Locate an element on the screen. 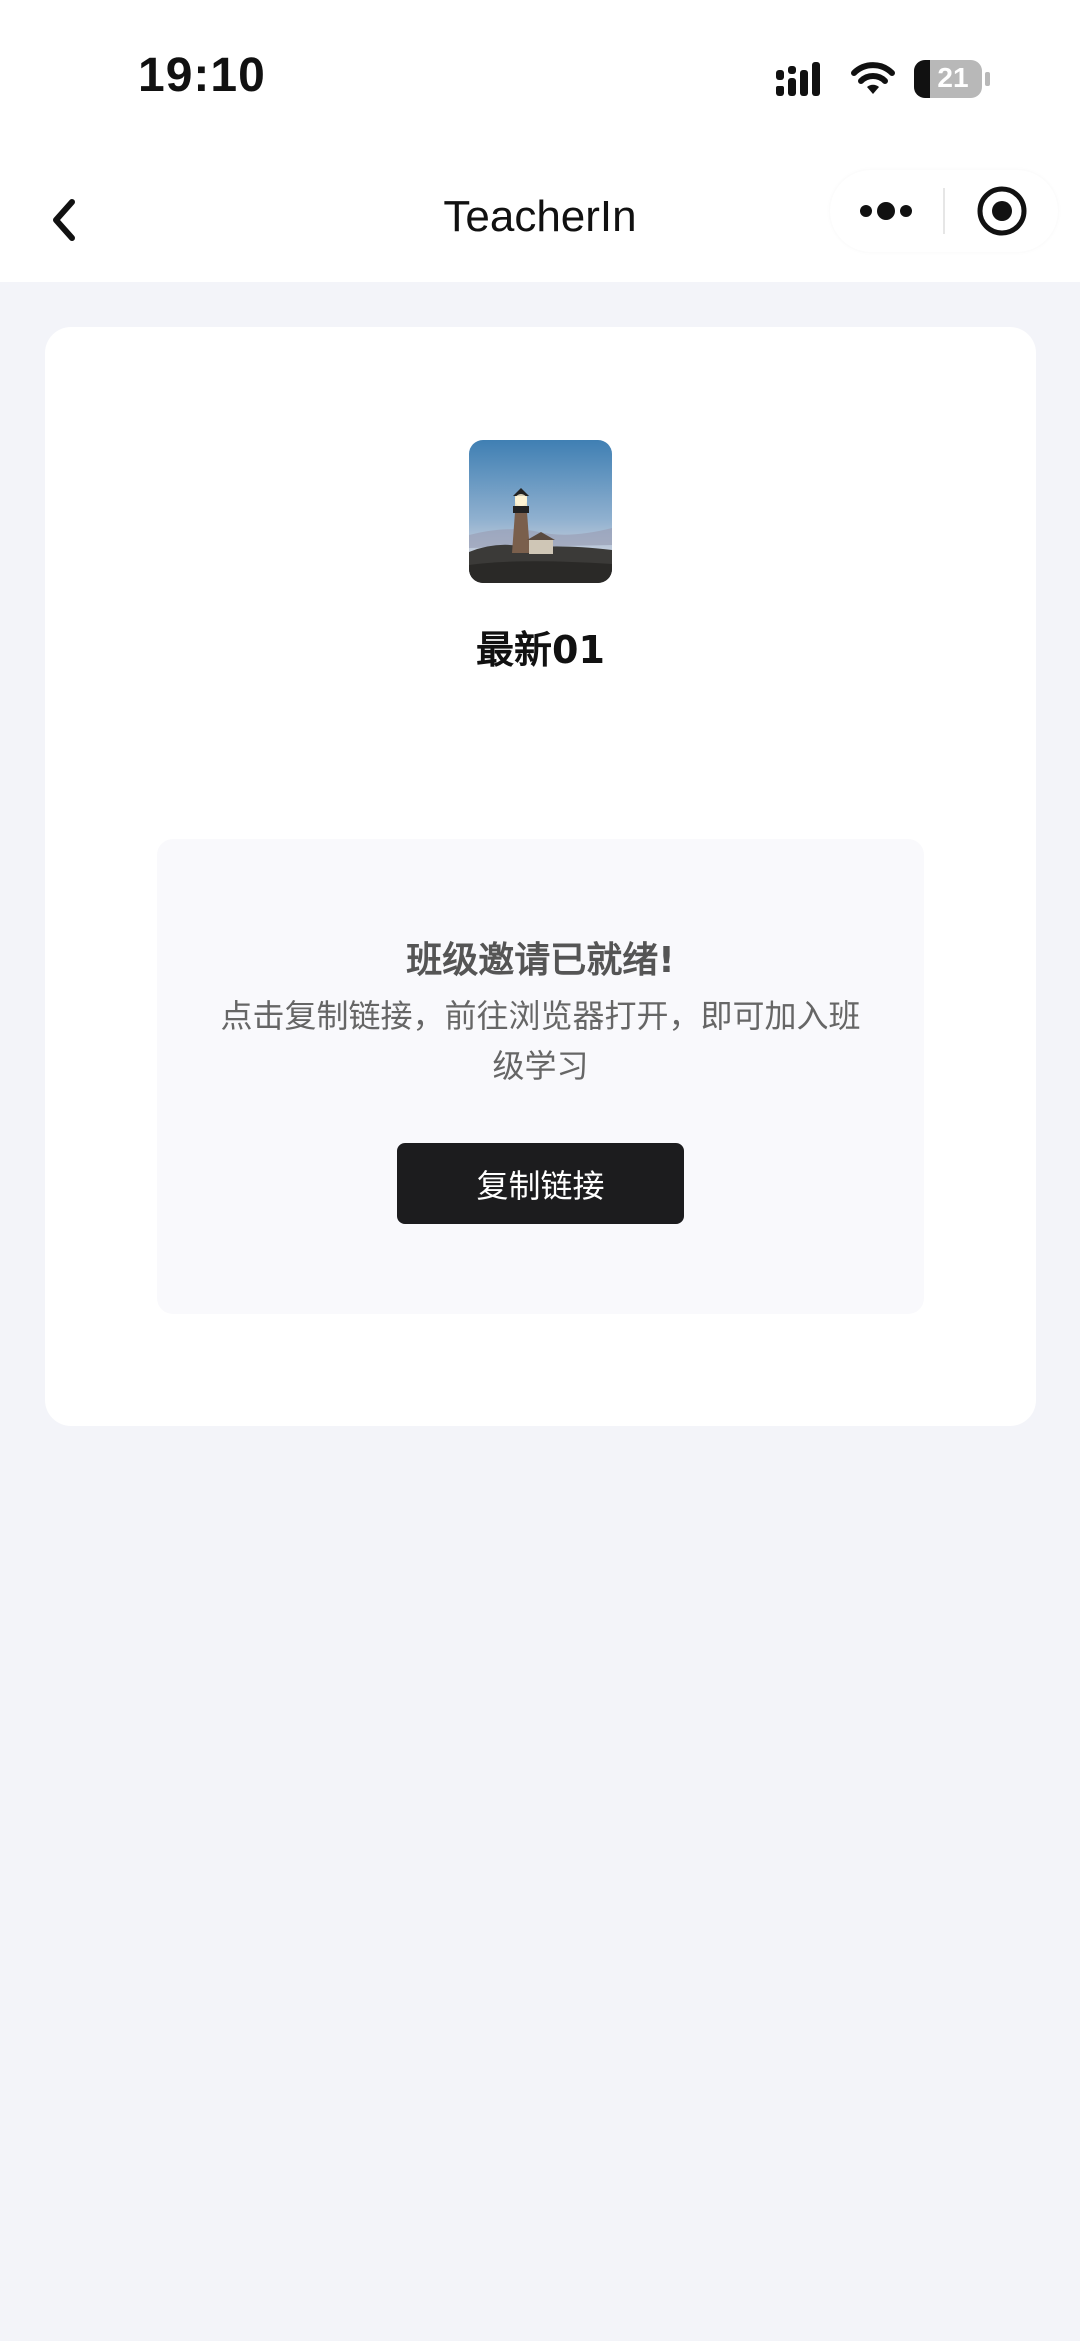 Image resolution: width=1080 pixels, height=2341 pixels. lighthouse-image is located at coordinates (540, 511).